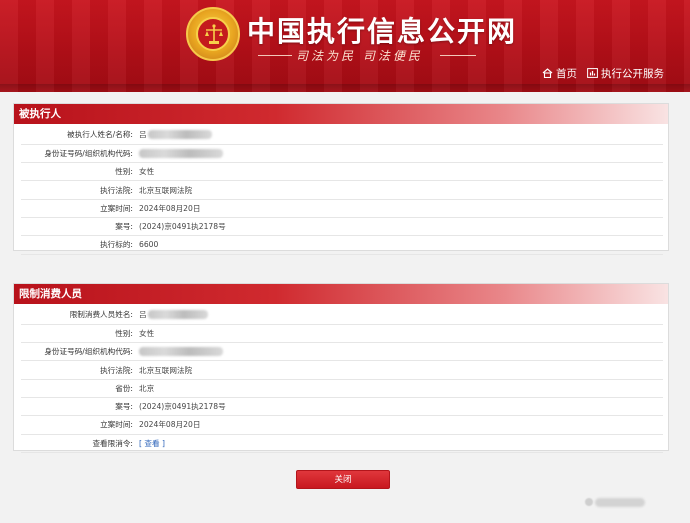  Describe the element at coordinates (359, 56) in the screenshot. I see `site-slogan: 司法为民 司法便民` at that location.